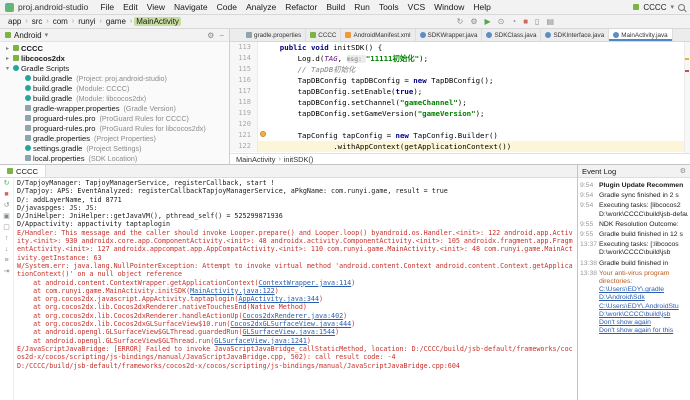 The height and width of the screenshot is (400, 690). What do you see at coordinates (342, 58) in the screenshot?
I see `code-token: ,` at bounding box center [342, 58].